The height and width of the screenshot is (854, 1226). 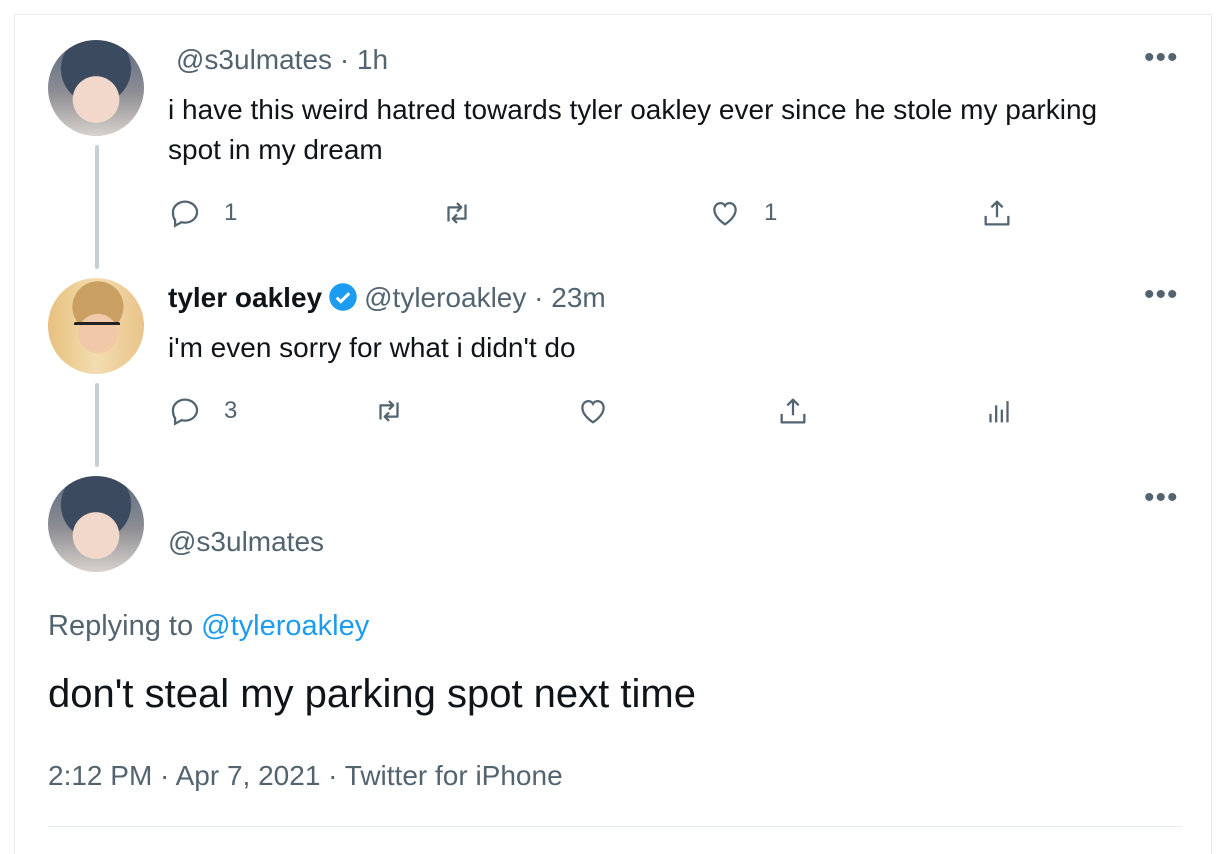 I want to click on reply-button: 3, so click(x=202, y=411).